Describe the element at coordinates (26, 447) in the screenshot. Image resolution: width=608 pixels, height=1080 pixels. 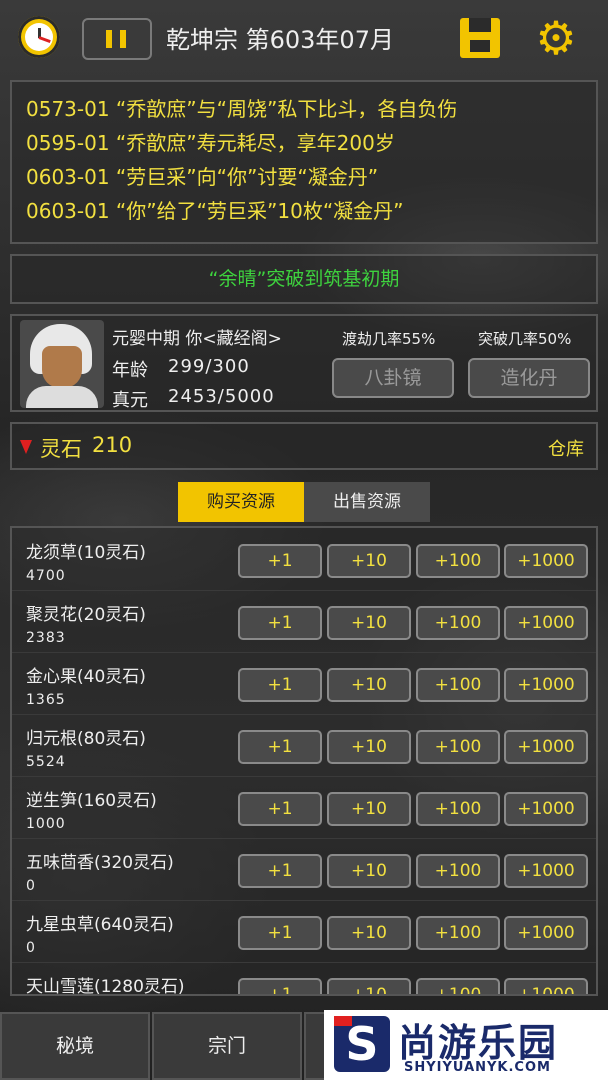
I see `collapse-triangle-icon` at that location.